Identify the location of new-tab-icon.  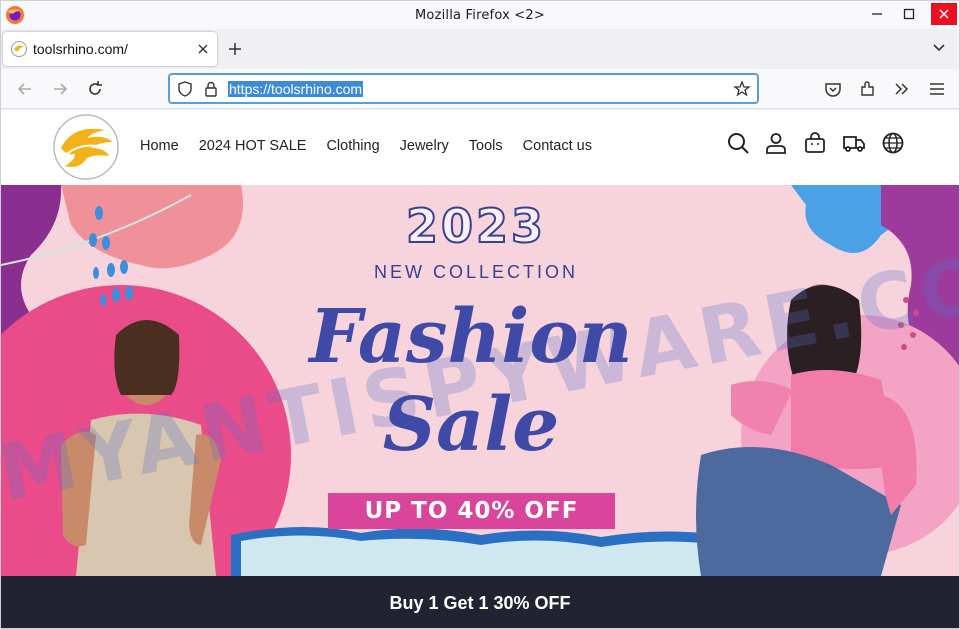
(235, 49).